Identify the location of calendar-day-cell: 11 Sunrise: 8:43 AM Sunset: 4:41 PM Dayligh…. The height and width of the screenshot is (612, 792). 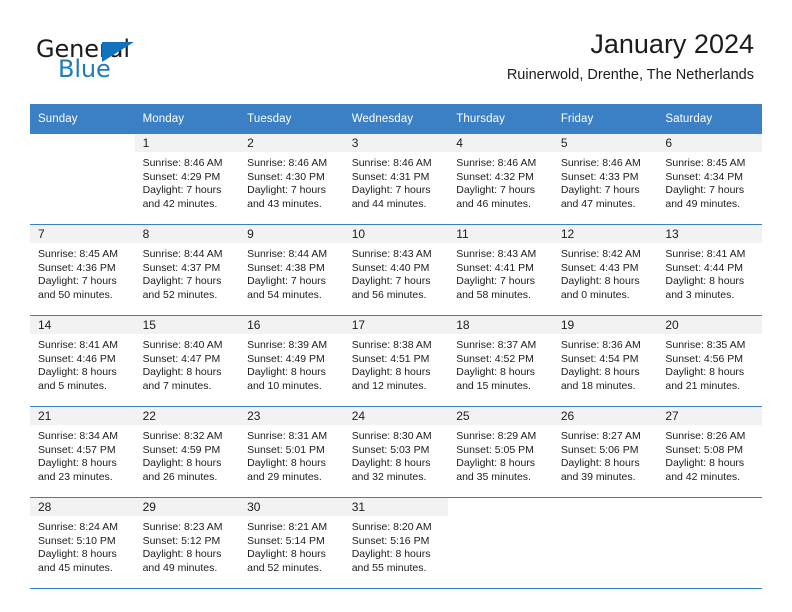
(500, 270).